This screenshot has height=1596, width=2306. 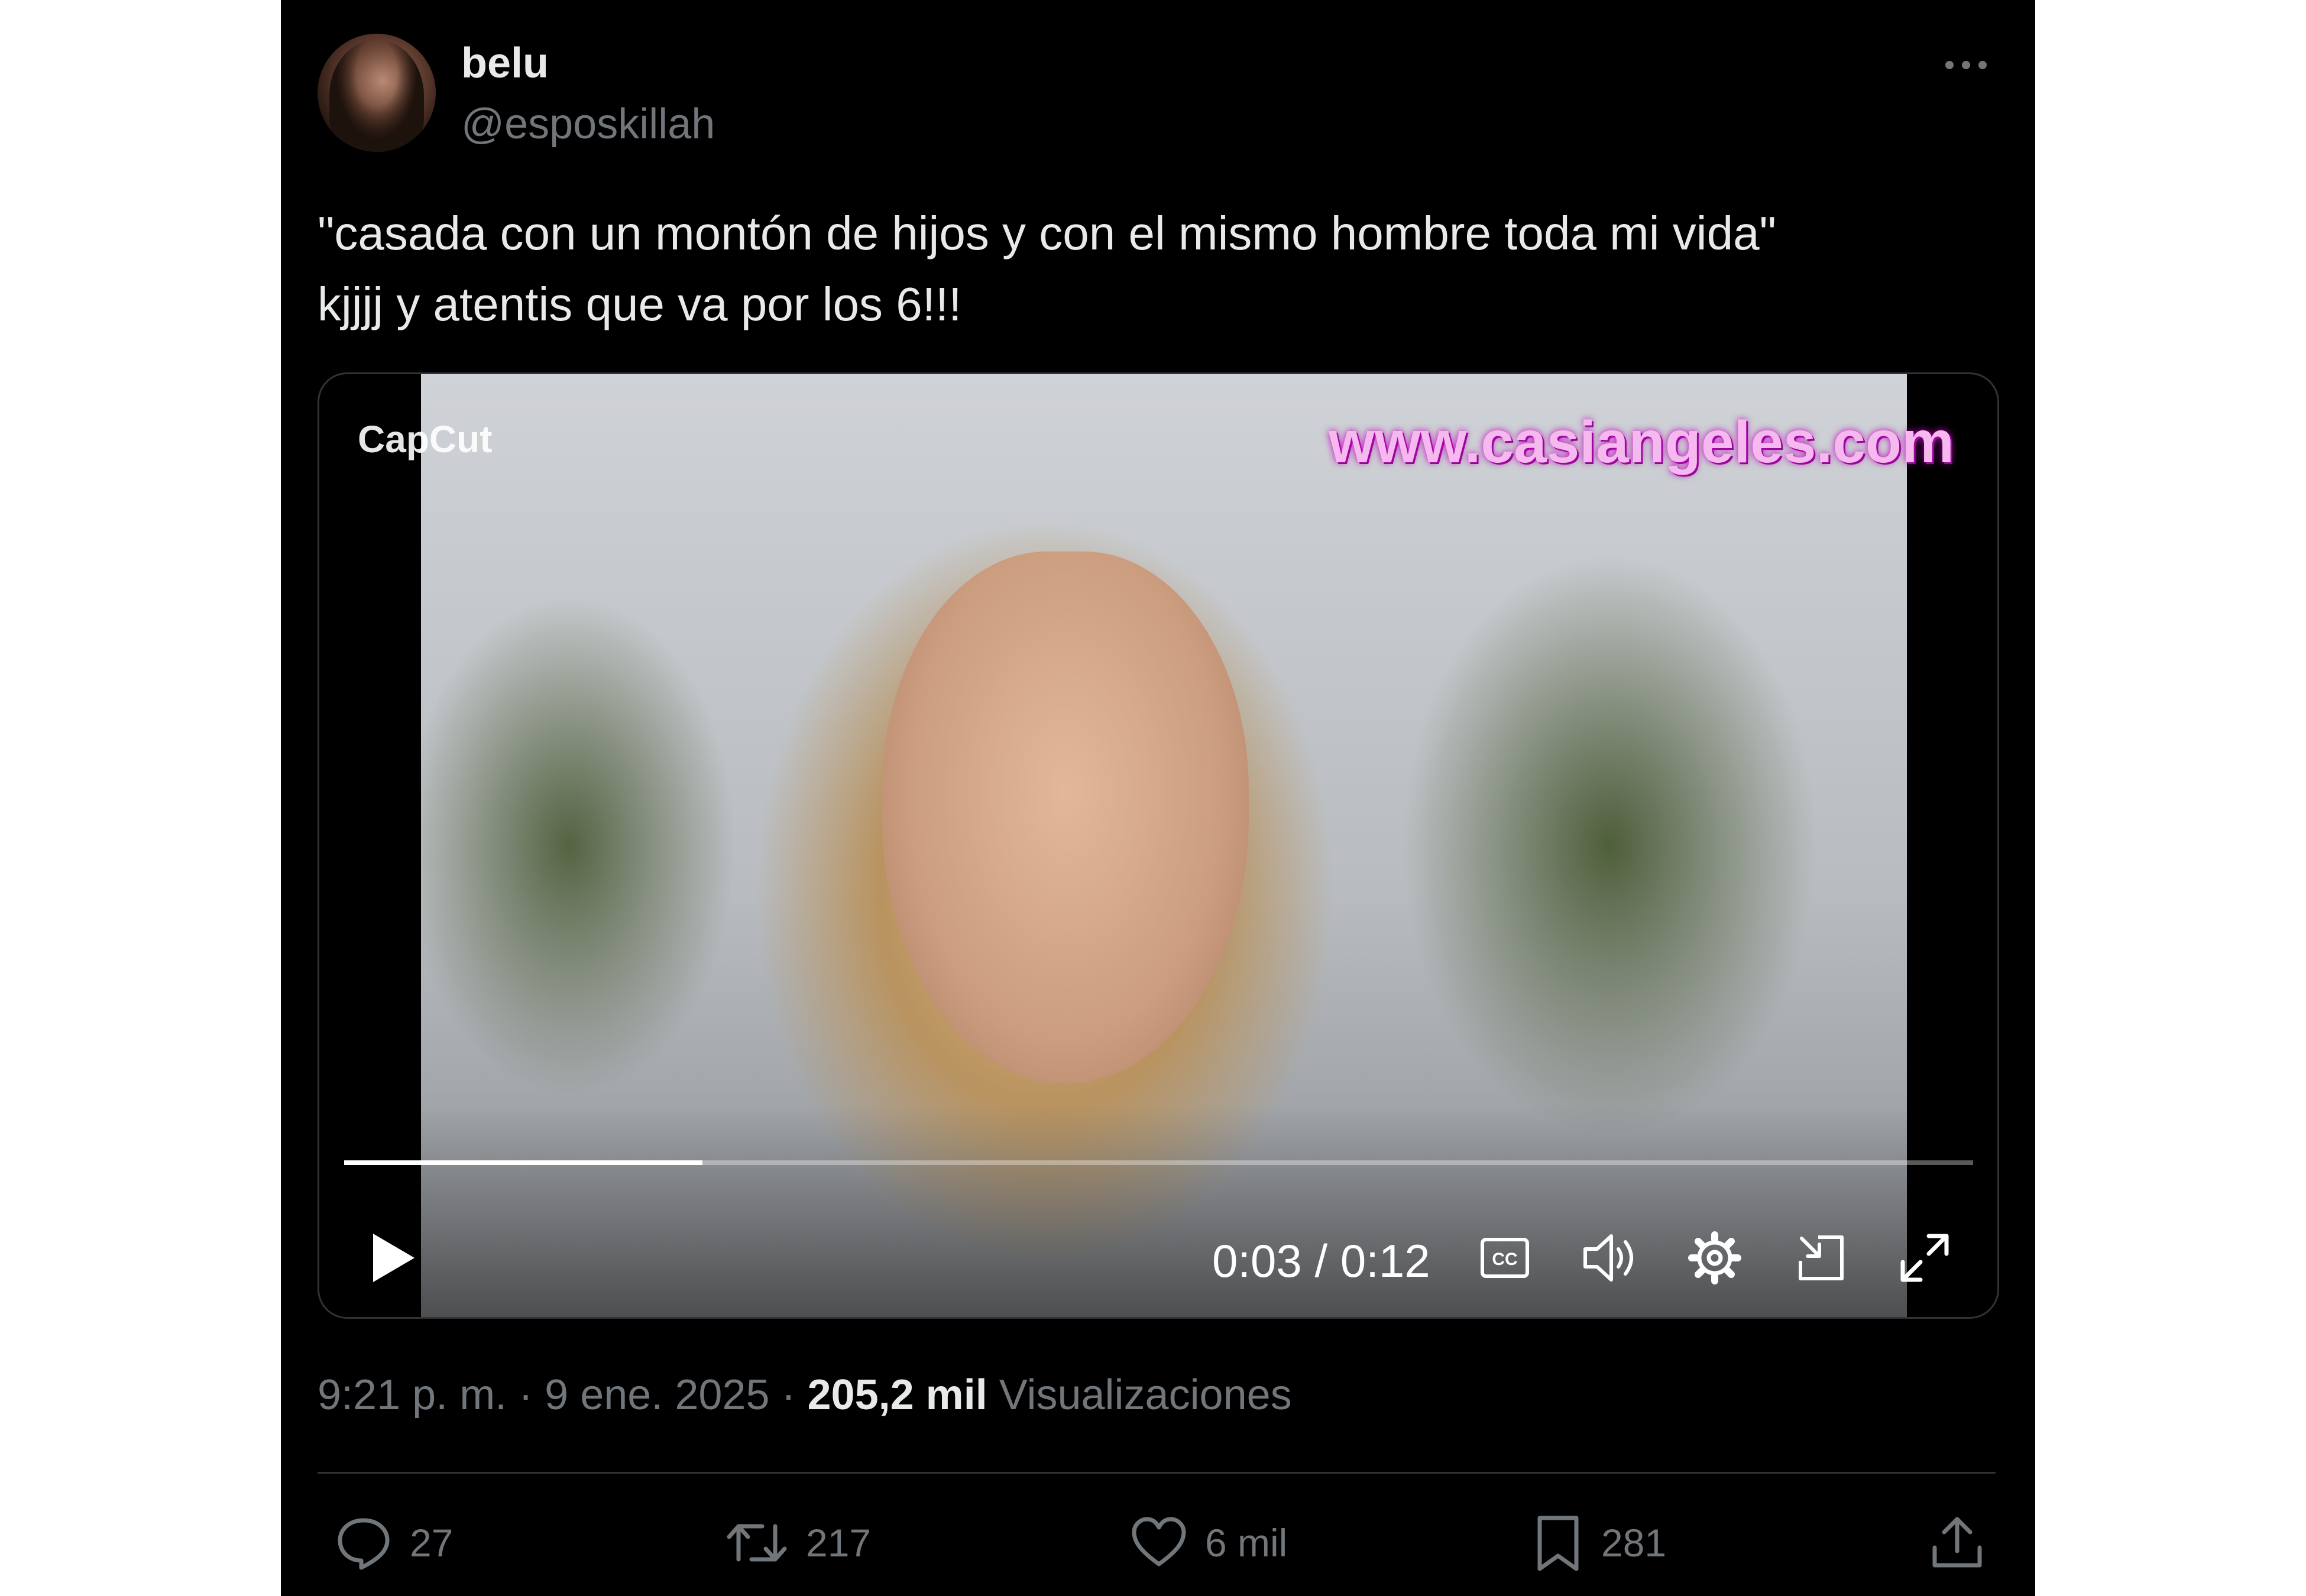 I want to click on share-button, so click(x=1957, y=1543).